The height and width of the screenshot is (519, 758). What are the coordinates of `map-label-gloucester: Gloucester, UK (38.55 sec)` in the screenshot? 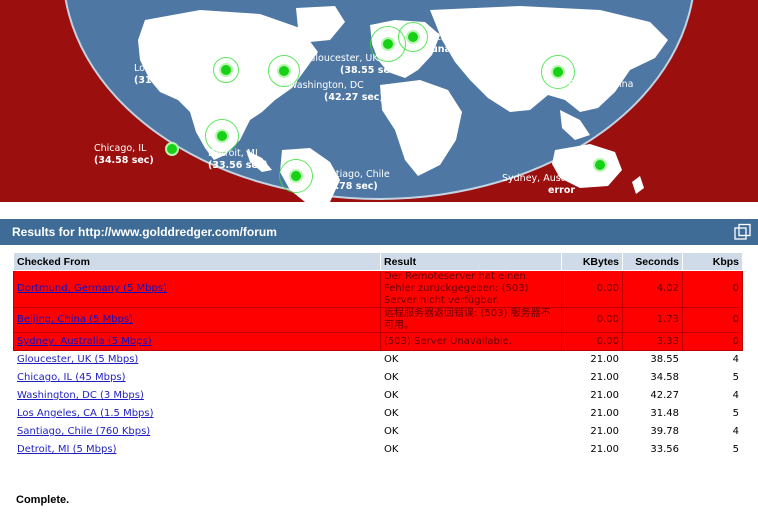 It's located at (354, 64).